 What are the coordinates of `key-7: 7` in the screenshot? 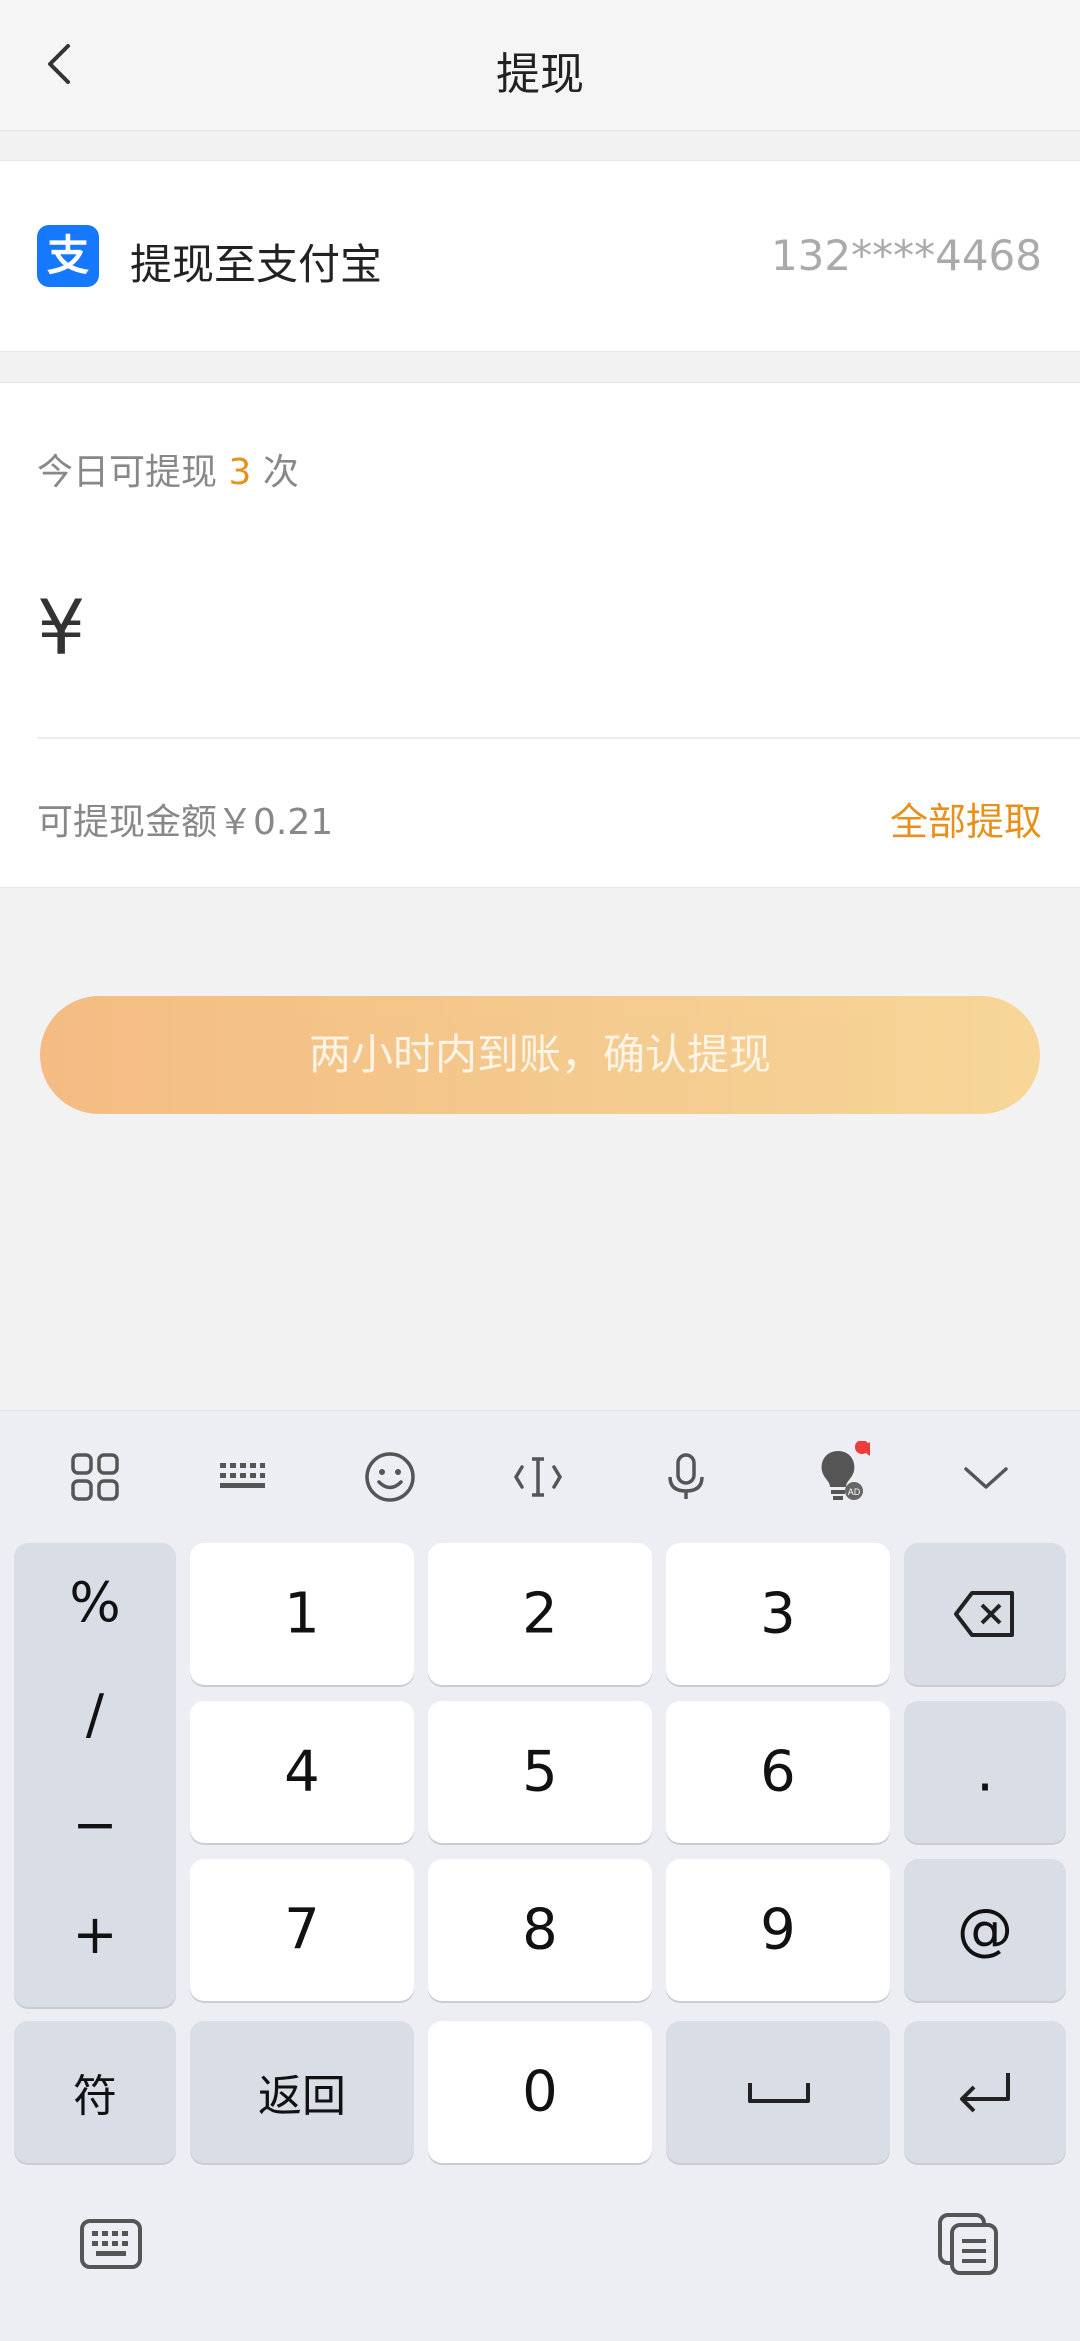 It's located at (302, 1930).